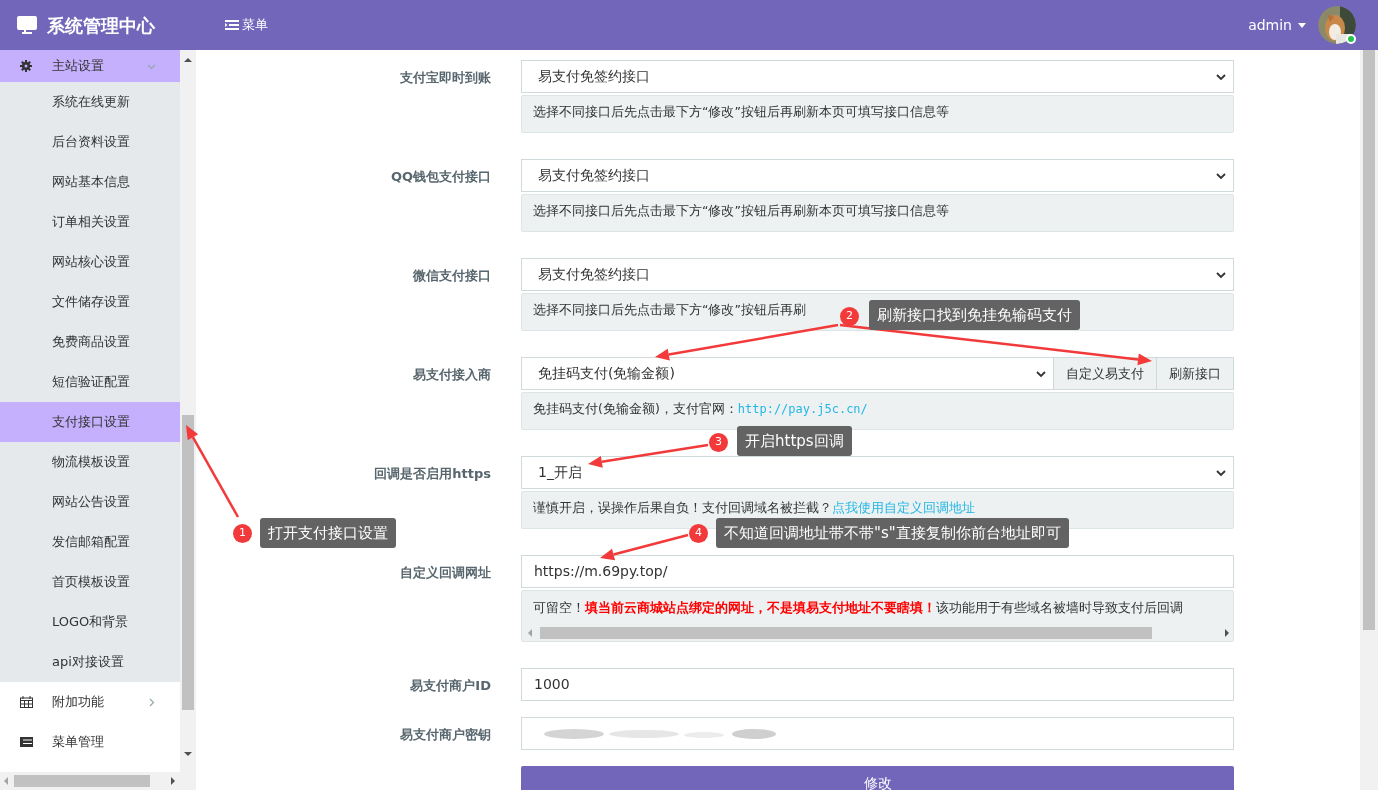 This screenshot has width=1378, height=790. What do you see at coordinates (559, 608) in the screenshot?
I see `help-text: 可留空！` at bounding box center [559, 608].